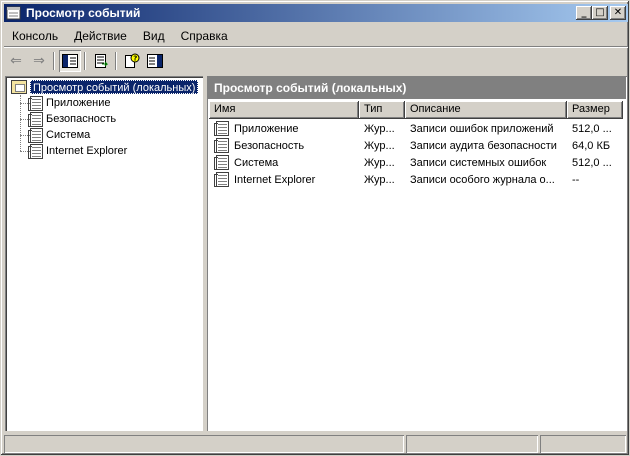  Describe the element at coordinates (154, 36) in the screenshot. I see `menu-view: Вид` at that location.